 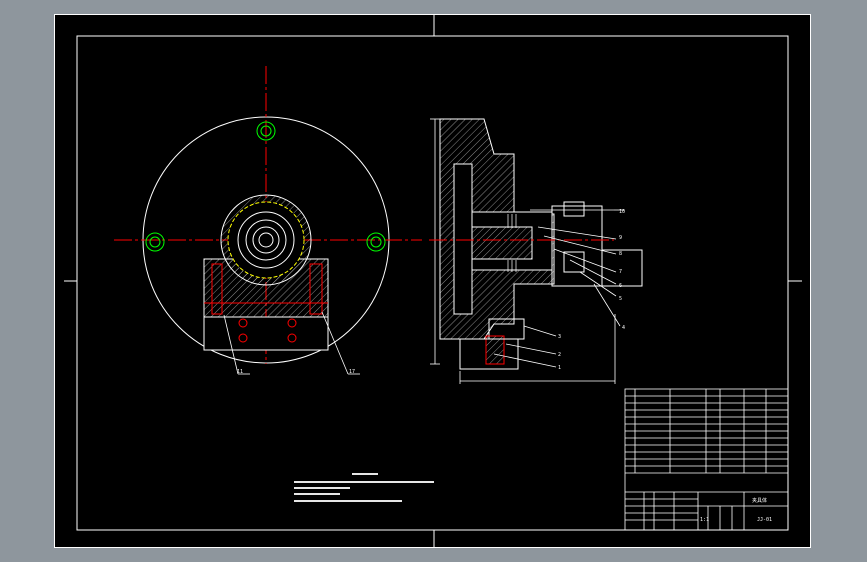 I want to click on support-base, so click(x=266, y=333).